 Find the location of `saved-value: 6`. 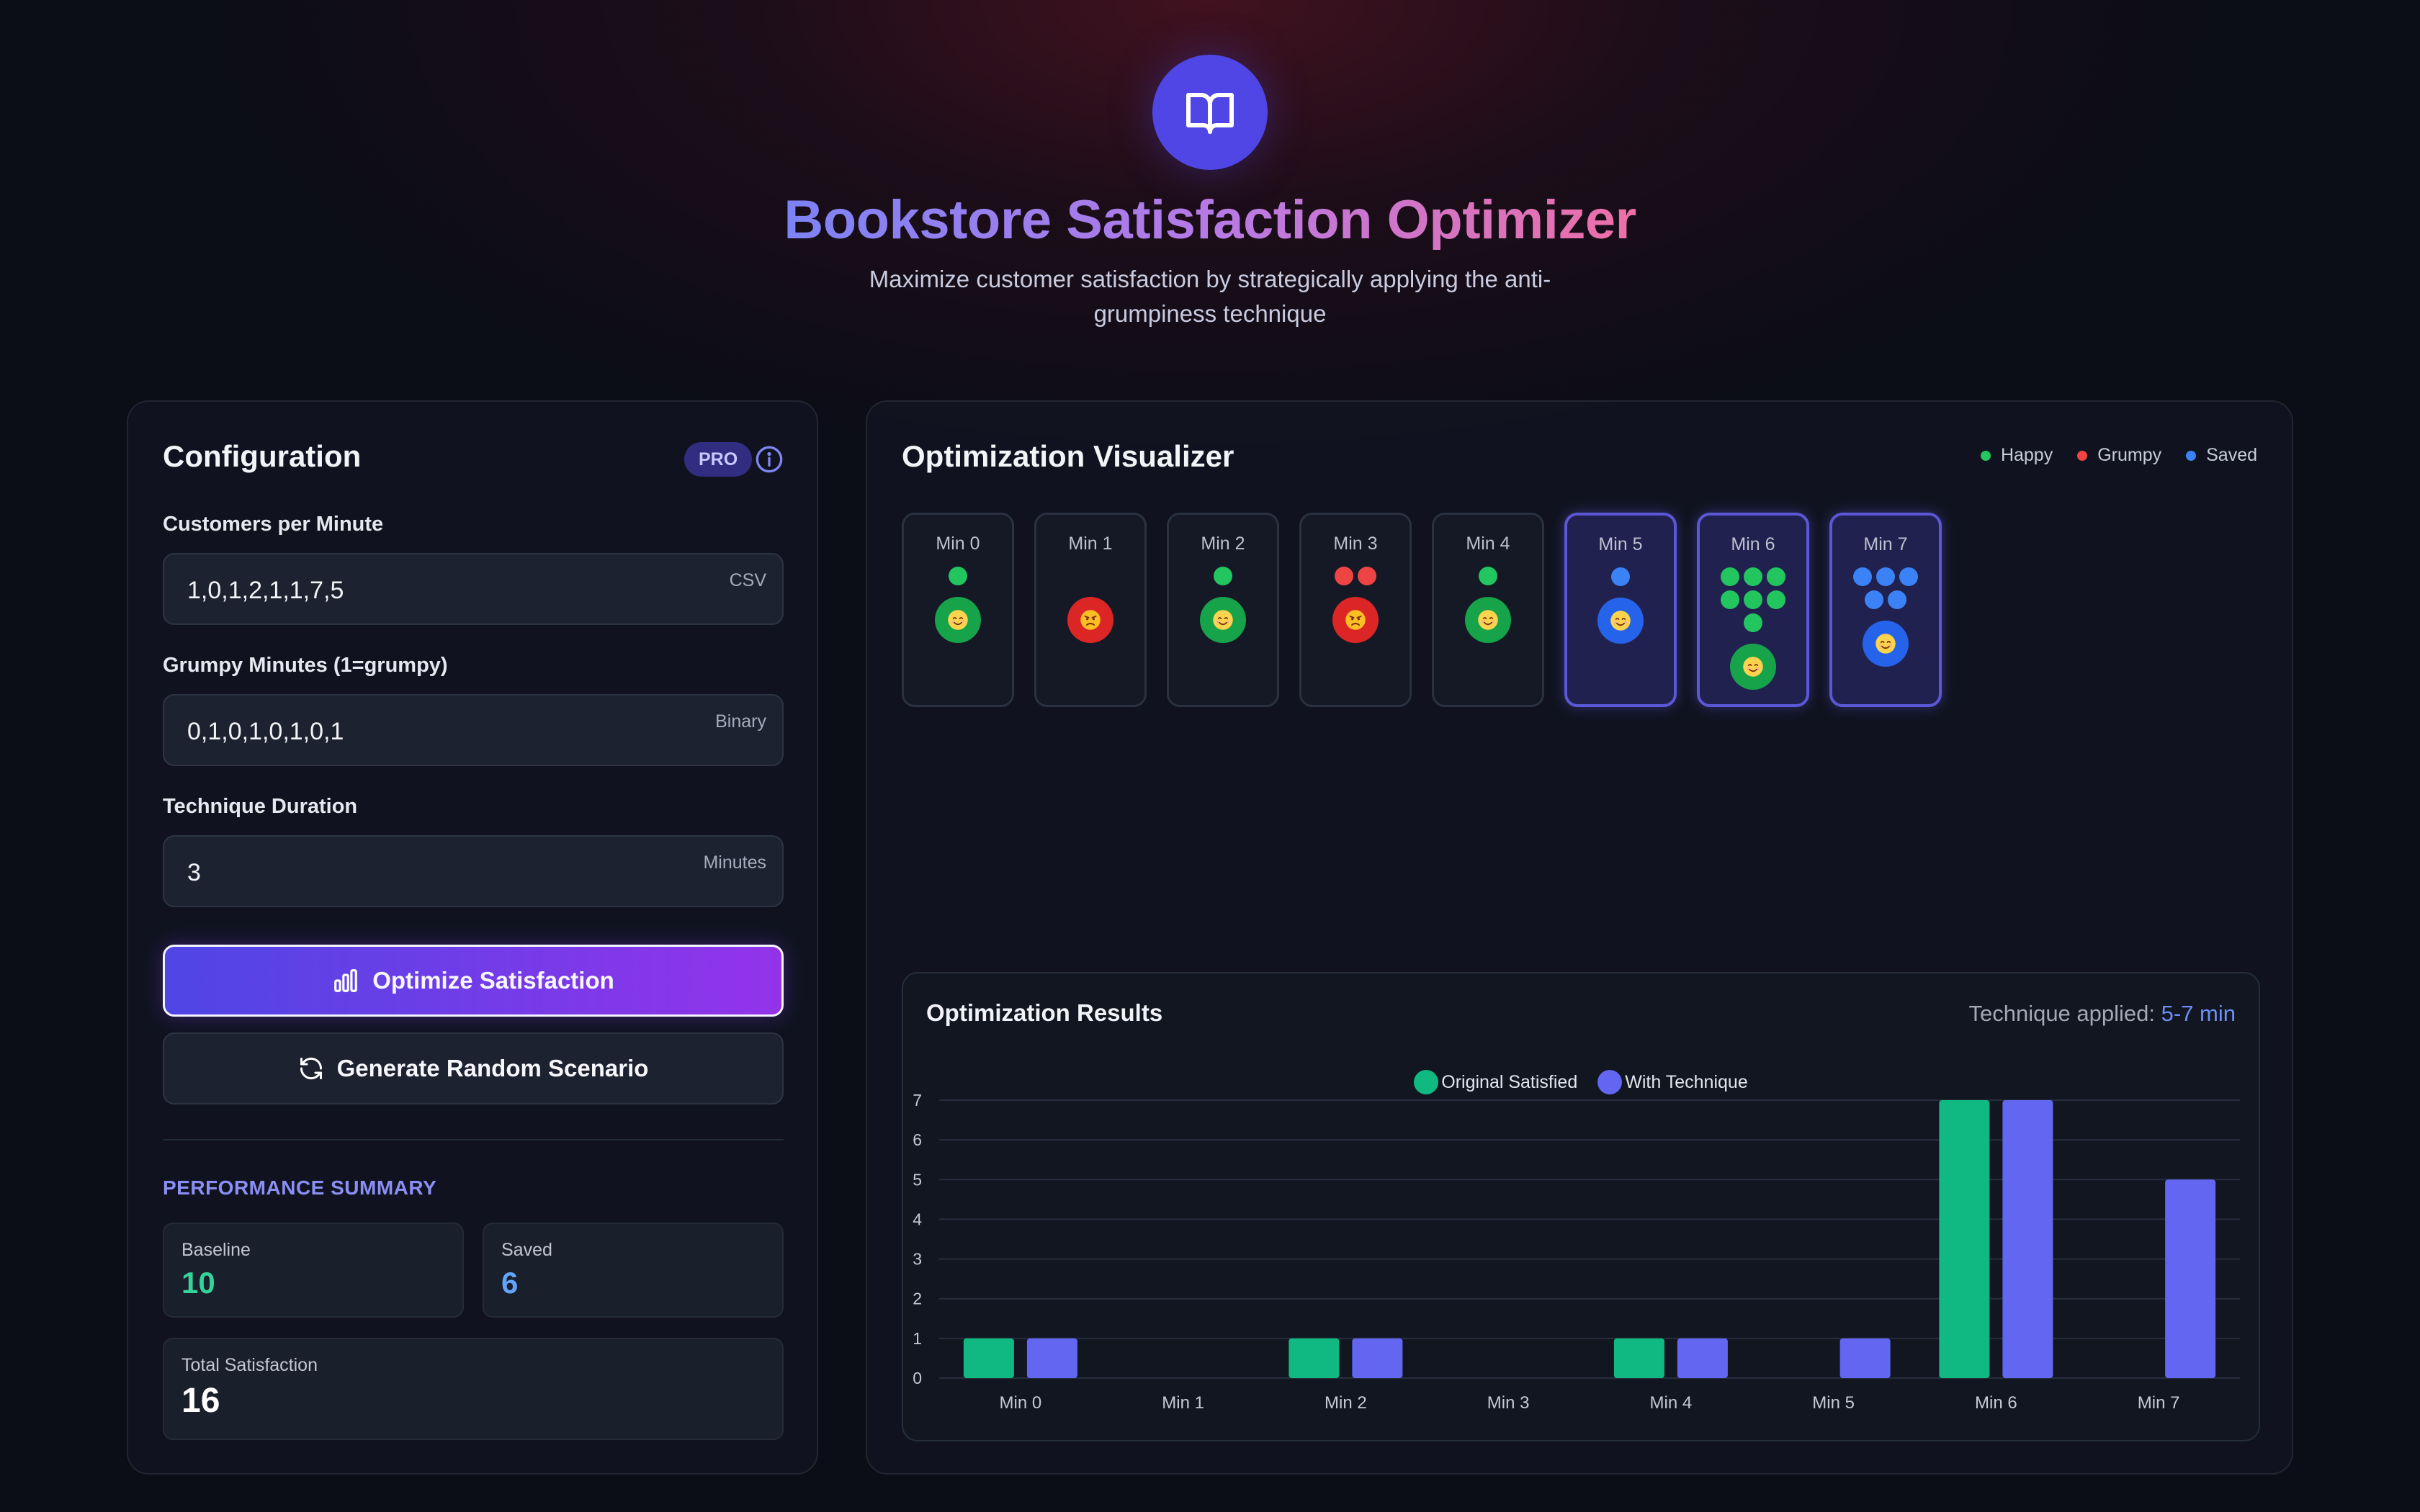

saved-value: 6 is located at coordinates (510, 1283).